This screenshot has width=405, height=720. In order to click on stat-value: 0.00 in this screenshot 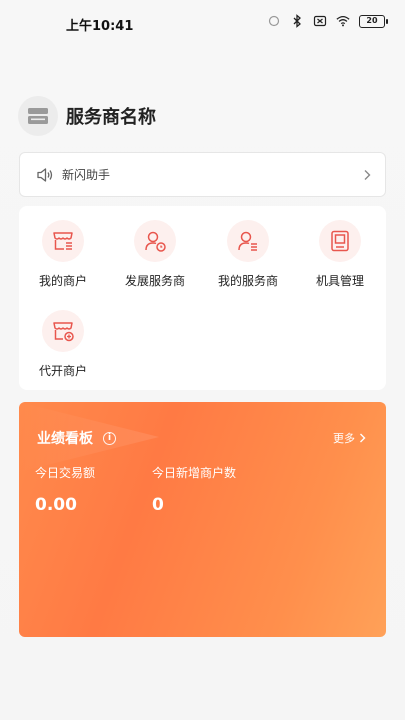, I will do `click(56, 505)`.